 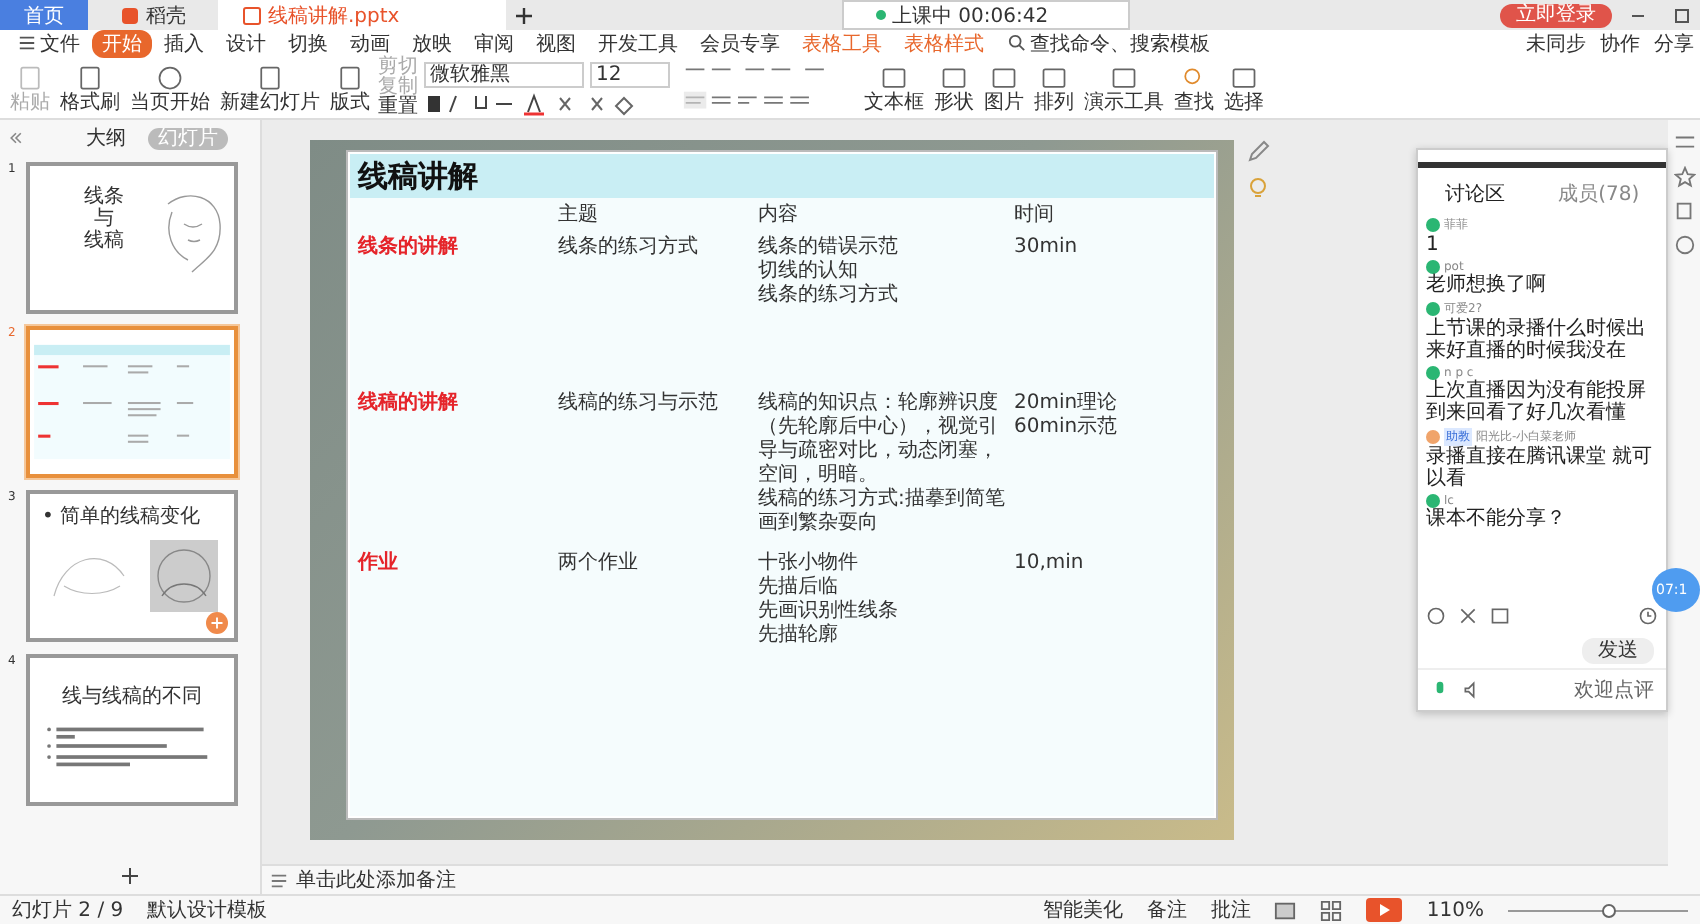 What do you see at coordinates (1620, 44) in the screenshot?
I see `toolbar-action: 协作` at bounding box center [1620, 44].